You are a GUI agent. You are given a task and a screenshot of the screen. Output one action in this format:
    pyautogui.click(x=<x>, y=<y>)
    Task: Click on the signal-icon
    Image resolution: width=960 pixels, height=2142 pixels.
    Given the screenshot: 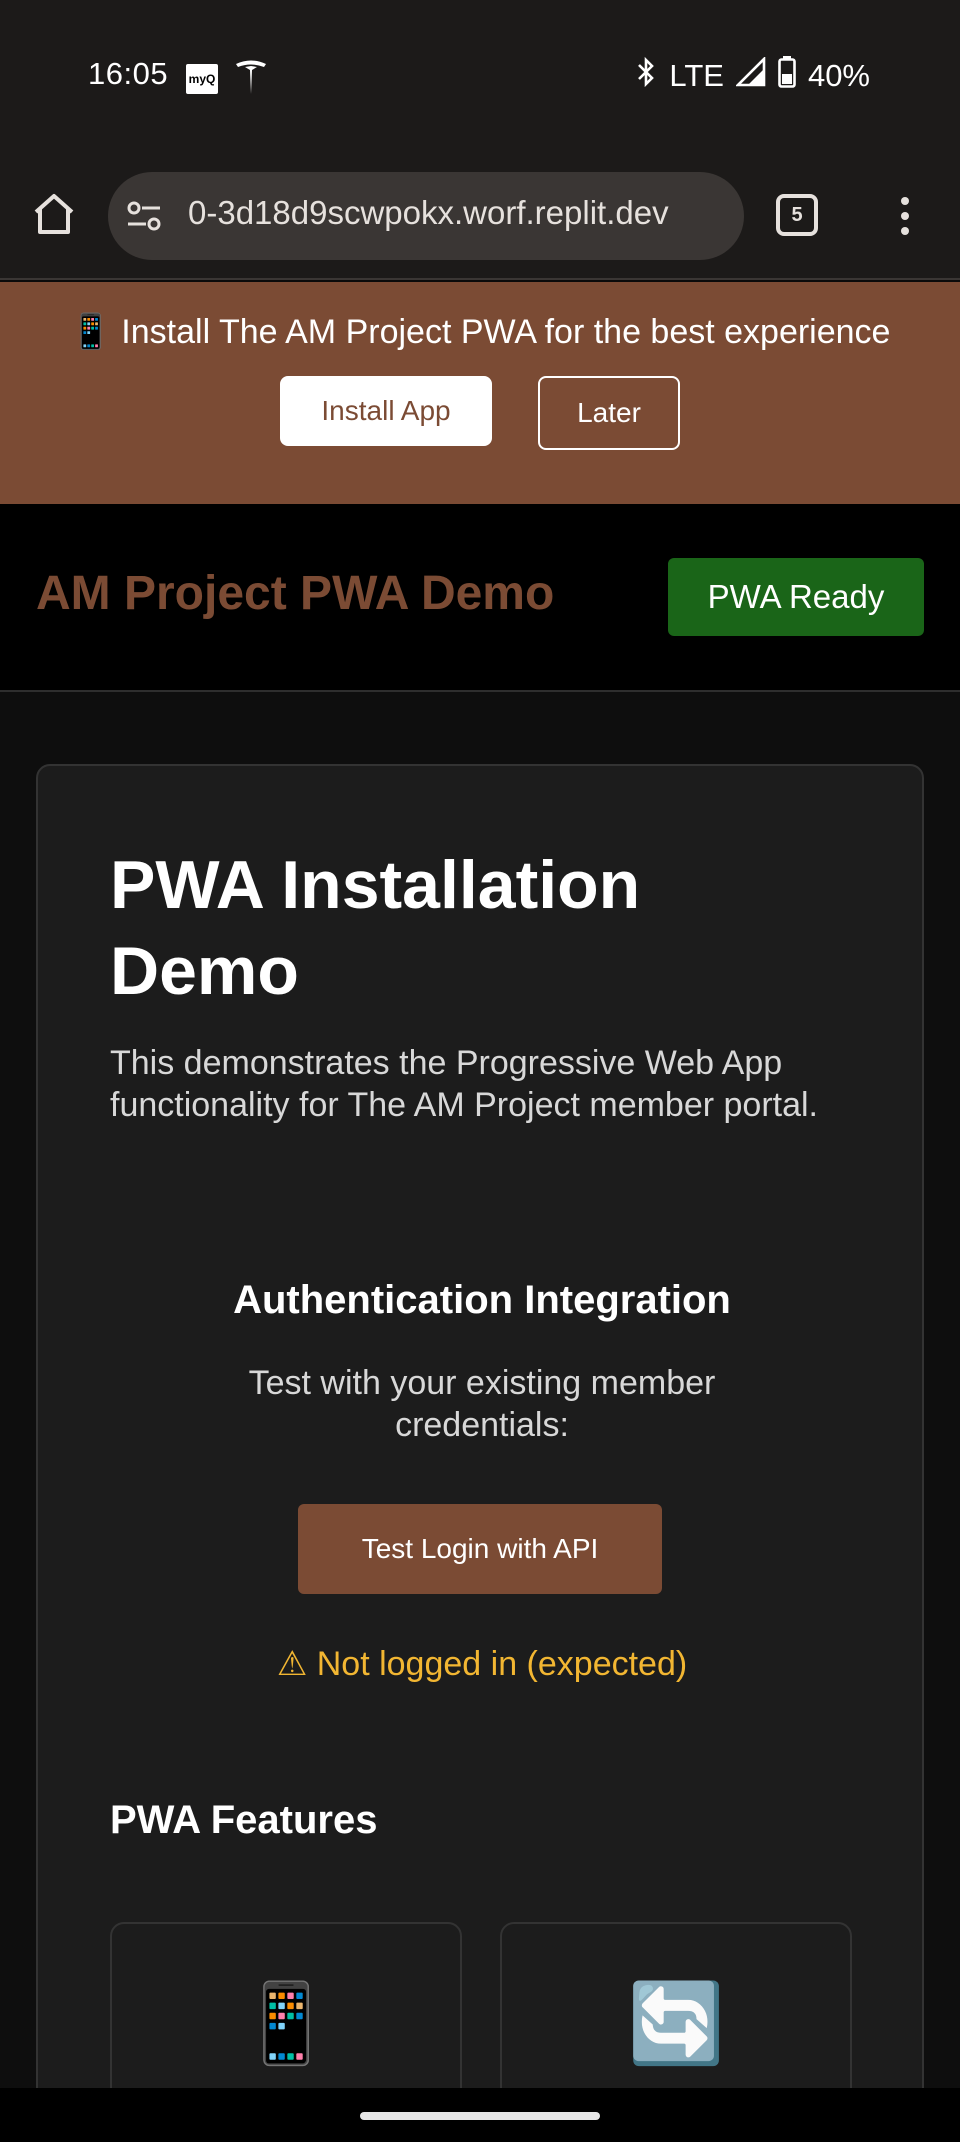 What is the action you would take?
    pyautogui.click(x=750, y=75)
    